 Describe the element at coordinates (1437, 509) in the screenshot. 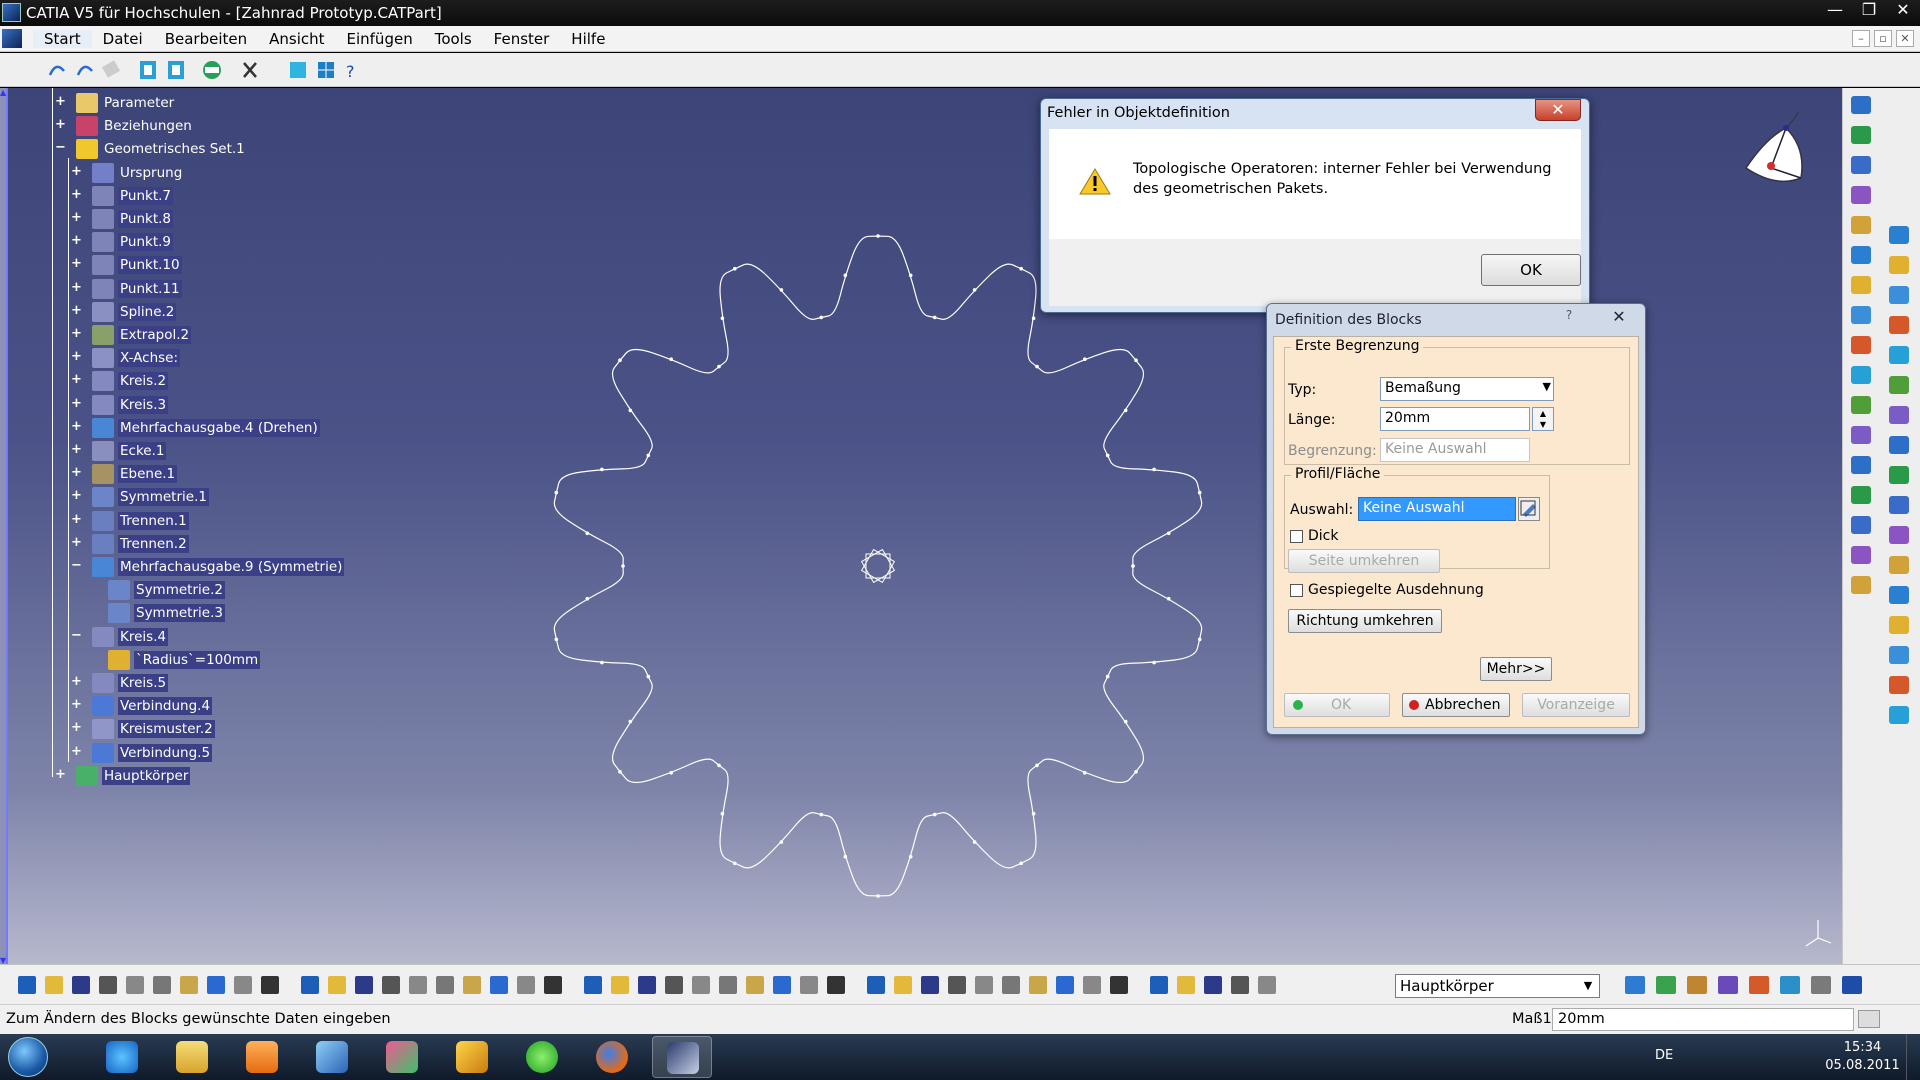

I see `selection-input: Keine Auswahl` at that location.